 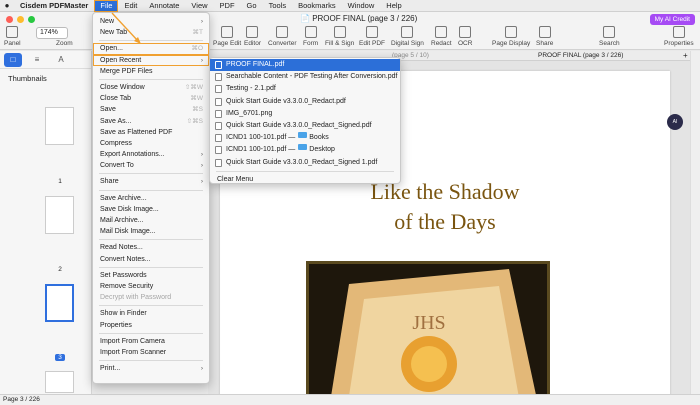 I want to click on svg-text: JHS, so click(x=428, y=323).